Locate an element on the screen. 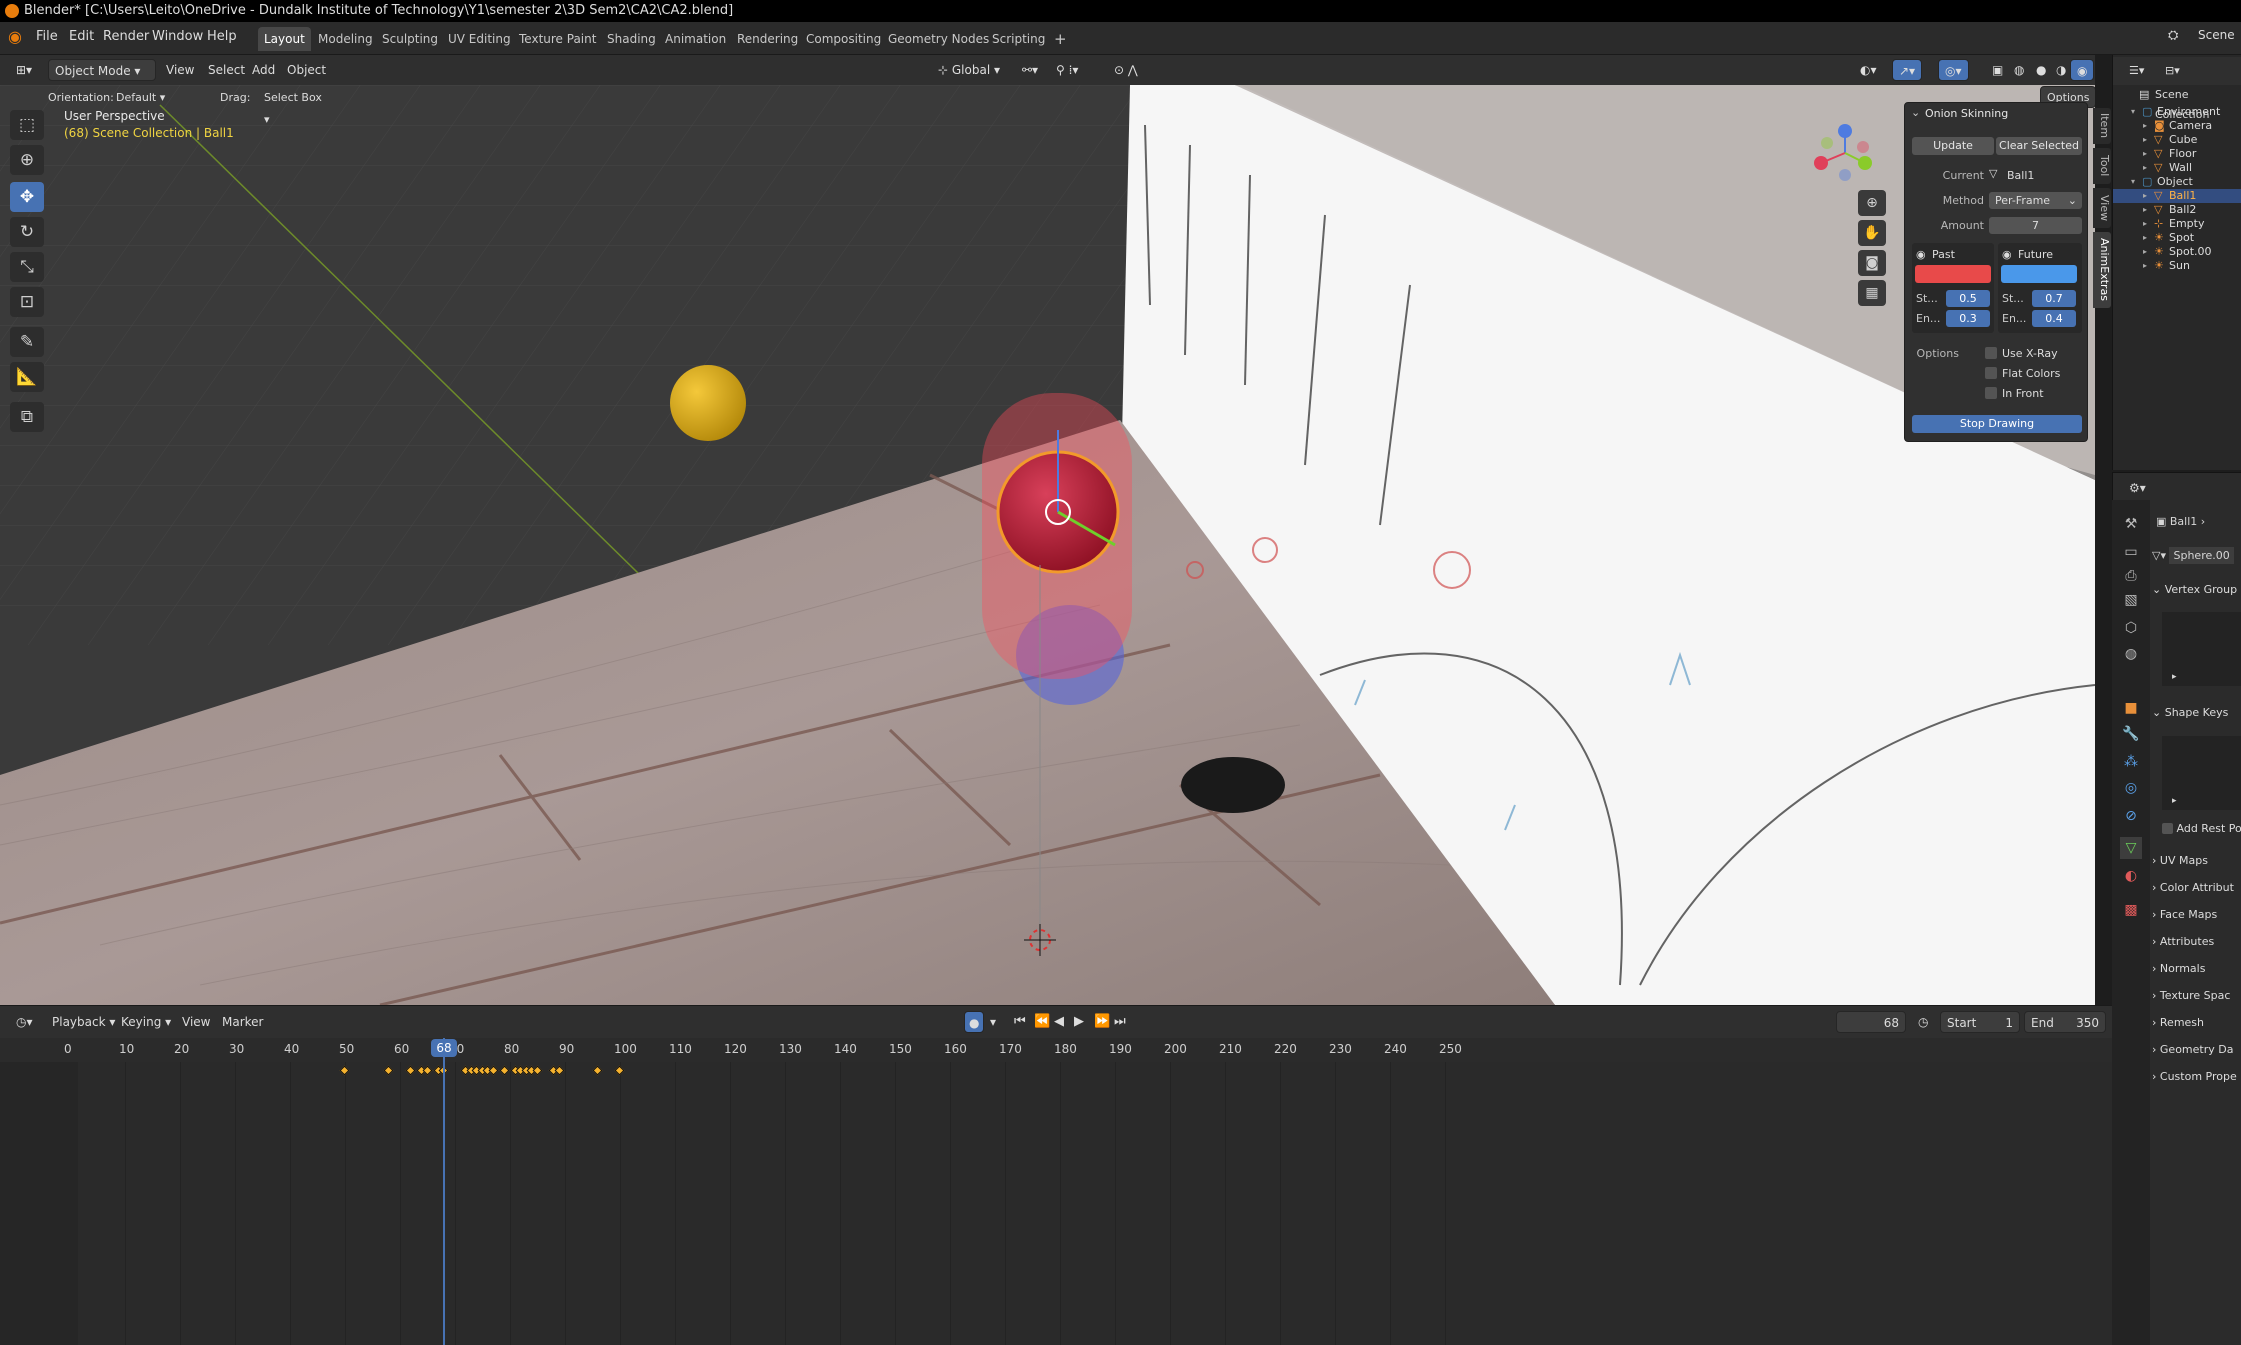  tab-shading: Shading is located at coordinates (631, 39).